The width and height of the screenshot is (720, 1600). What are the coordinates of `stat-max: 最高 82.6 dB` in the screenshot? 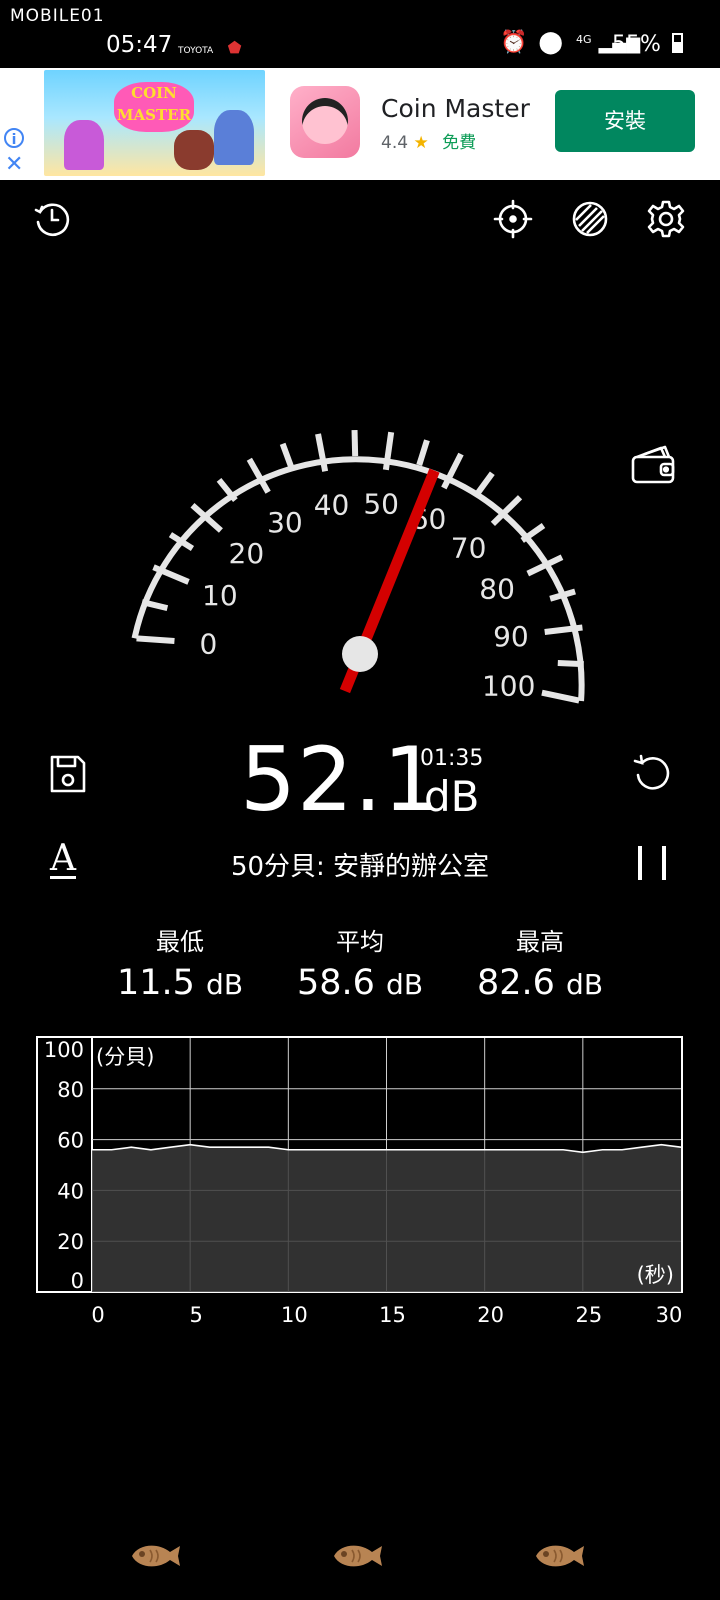 It's located at (540, 962).